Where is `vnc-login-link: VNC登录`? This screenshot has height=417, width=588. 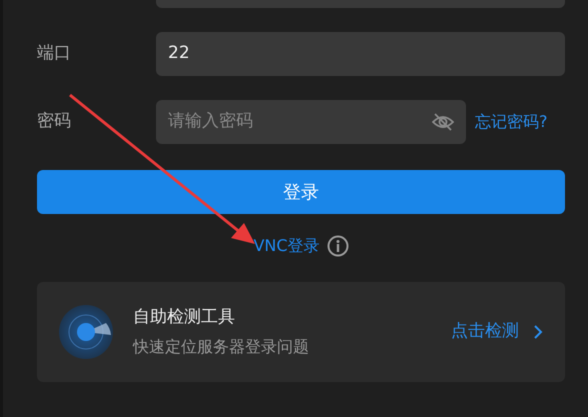 vnc-login-link: VNC登录 is located at coordinates (286, 246).